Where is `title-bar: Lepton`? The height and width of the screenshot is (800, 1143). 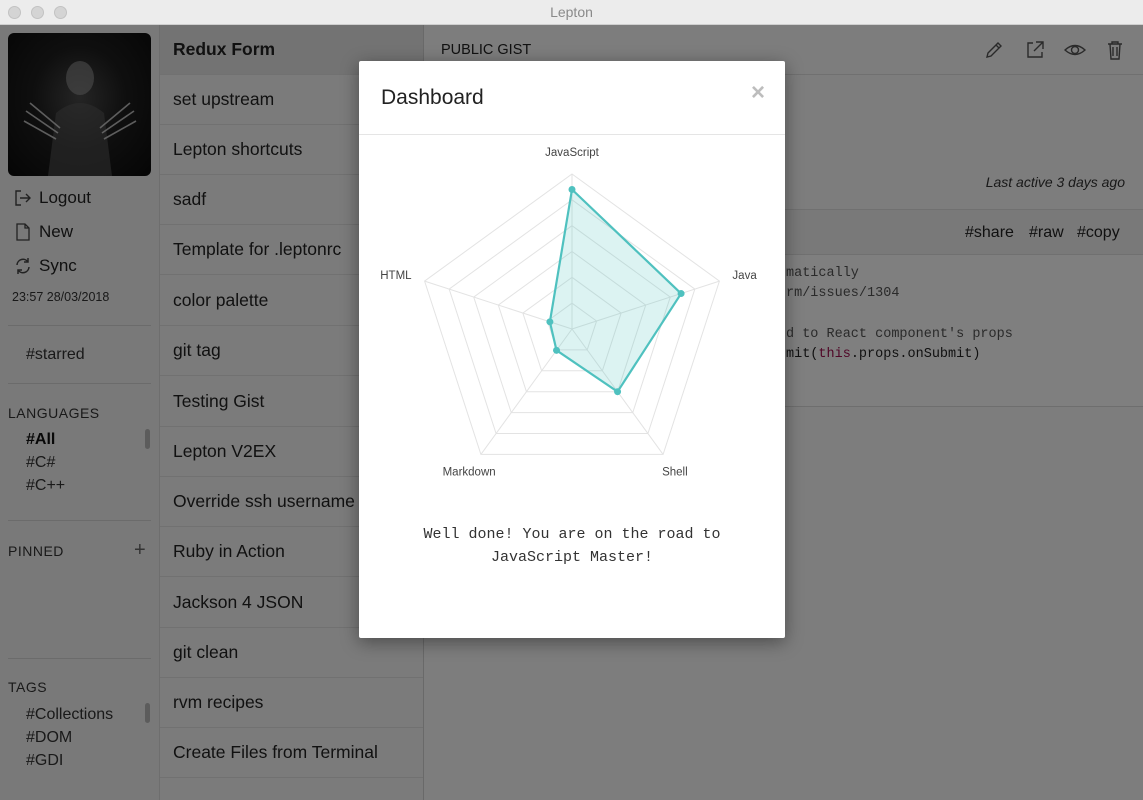
title-bar: Lepton is located at coordinates (571, 12).